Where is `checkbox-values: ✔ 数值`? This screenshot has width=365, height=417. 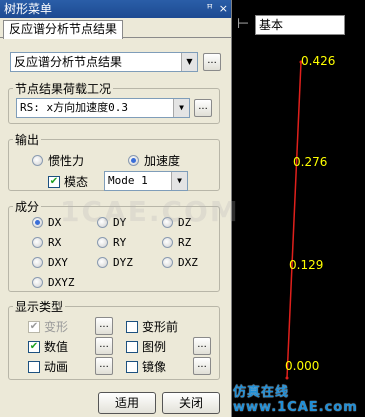
checkbox-values: ✔ 数值 is located at coordinates (48, 346).